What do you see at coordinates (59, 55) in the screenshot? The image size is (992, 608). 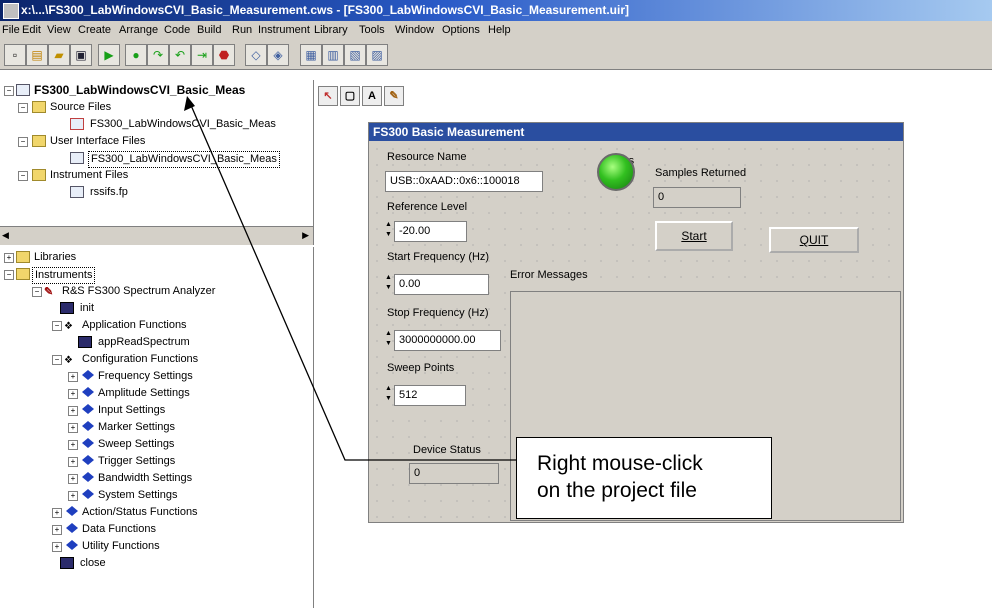 I see `open-folder-icon: ▰` at bounding box center [59, 55].